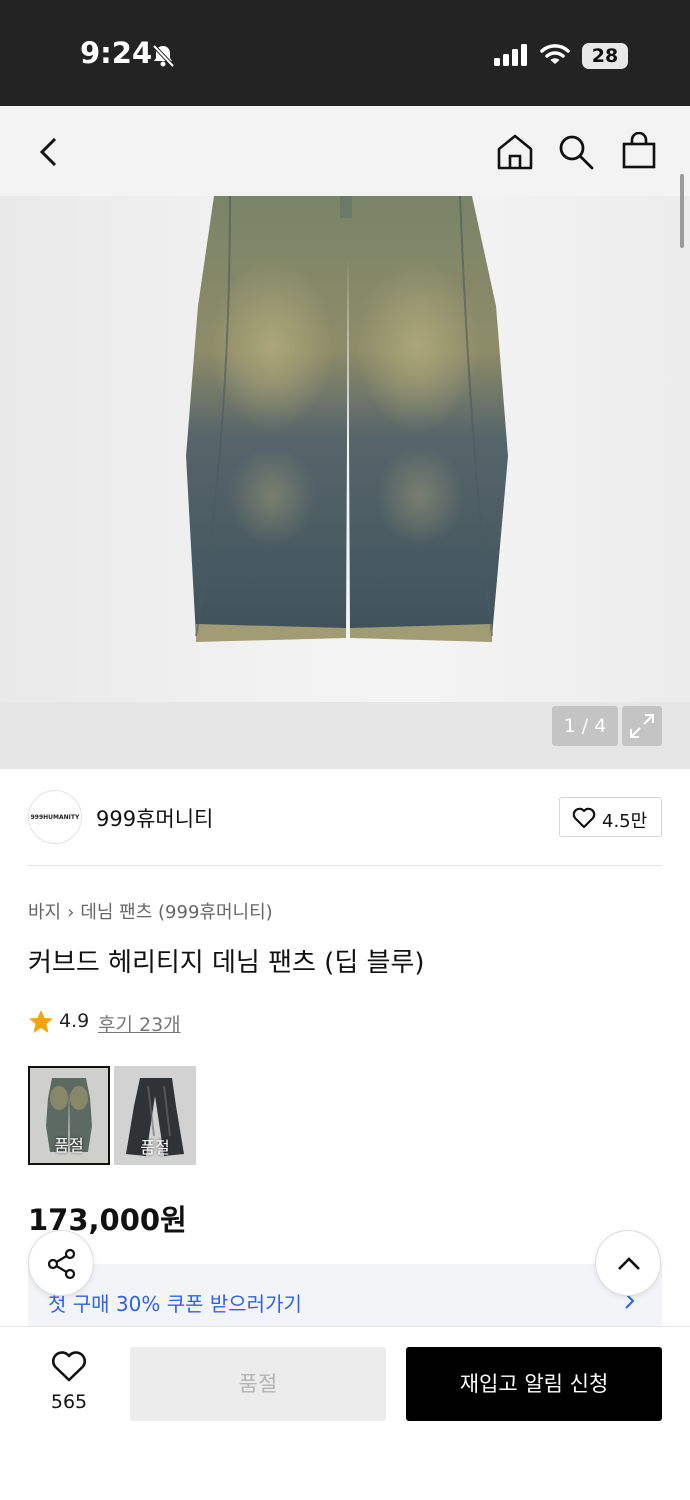  Describe the element at coordinates (605, 56) in the screenshot. I see `battery-indicator: 28` at that location.